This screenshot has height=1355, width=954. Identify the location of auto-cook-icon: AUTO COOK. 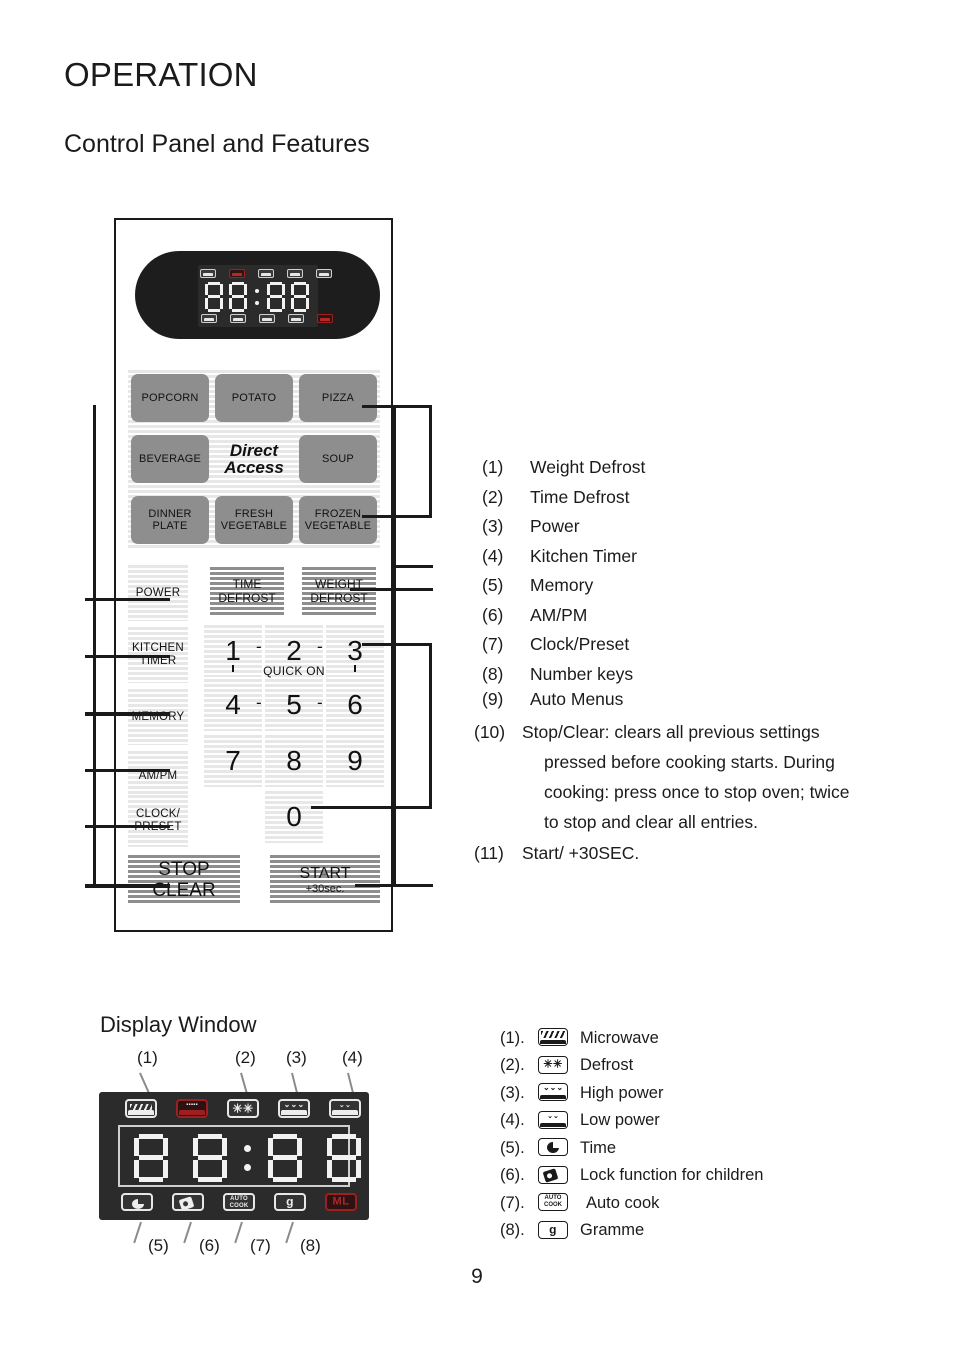
(555, 1203).